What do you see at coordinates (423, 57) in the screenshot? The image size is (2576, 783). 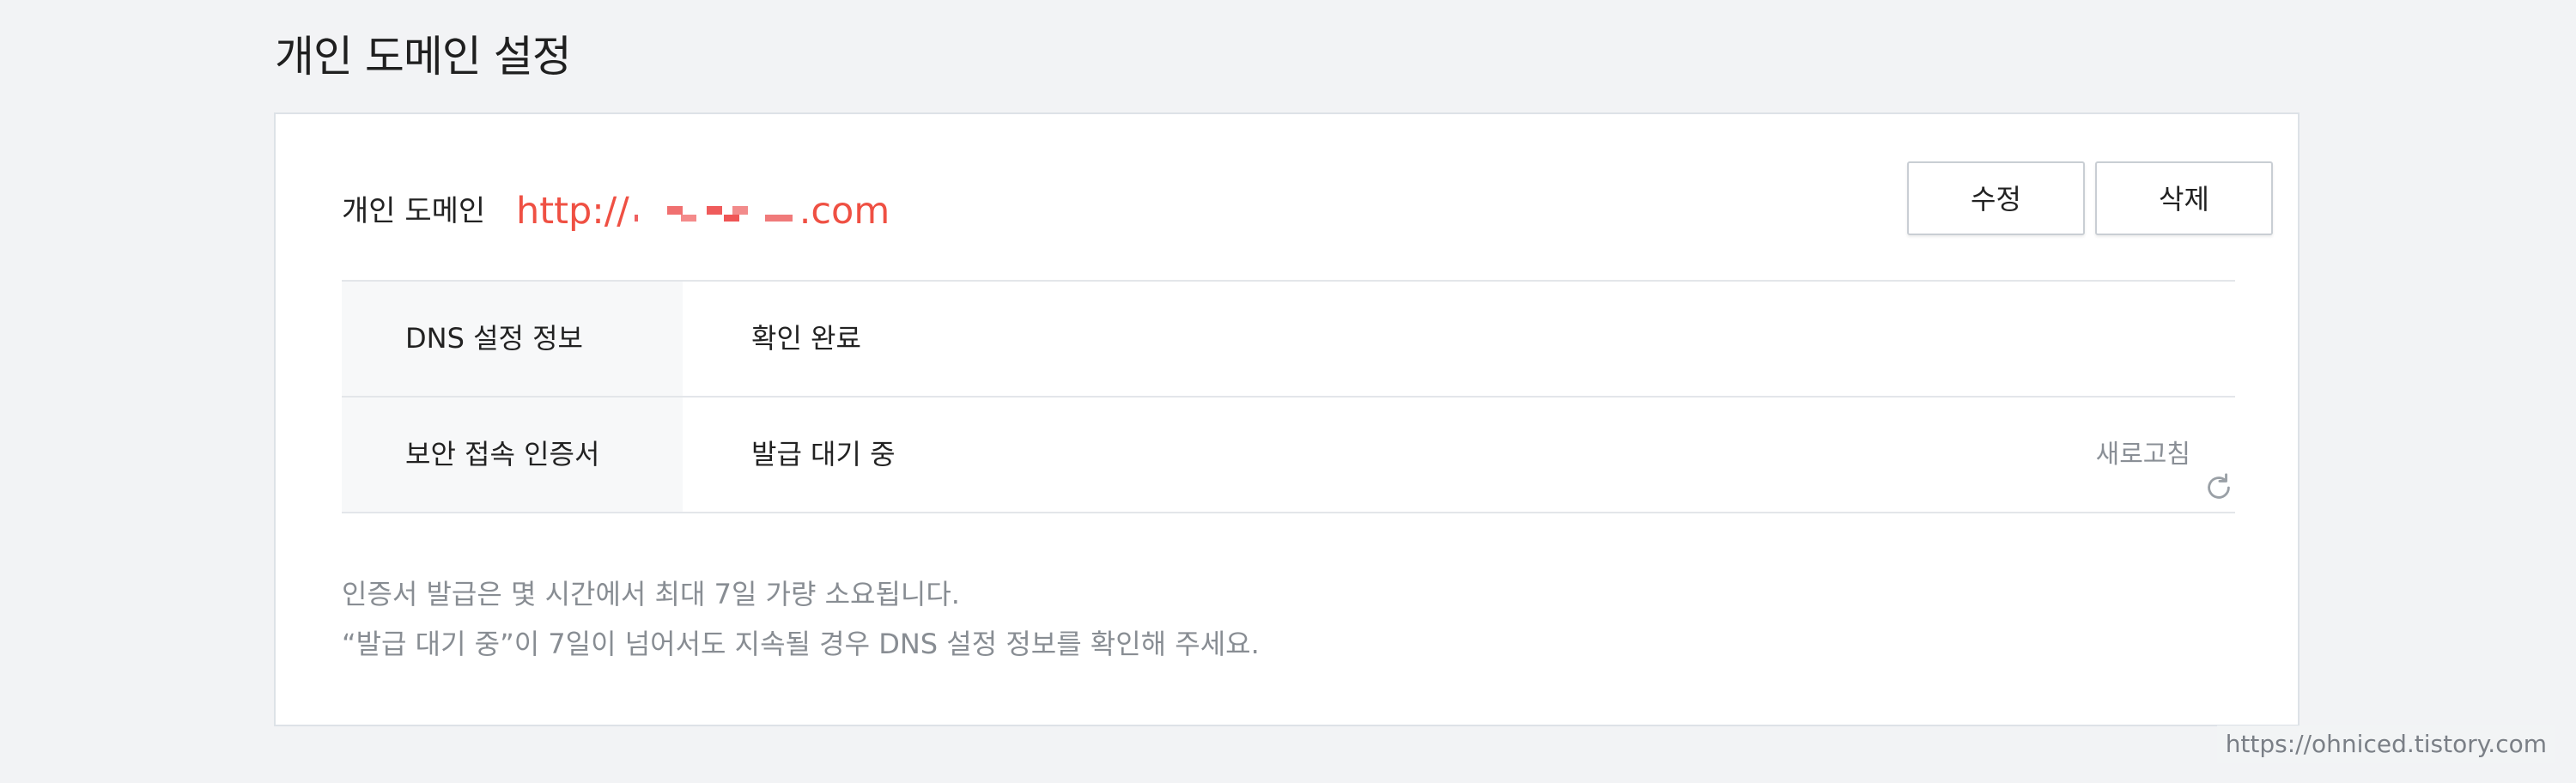 I see `page-title: 개인 도메인 설정` at bounding box center [423, 57].